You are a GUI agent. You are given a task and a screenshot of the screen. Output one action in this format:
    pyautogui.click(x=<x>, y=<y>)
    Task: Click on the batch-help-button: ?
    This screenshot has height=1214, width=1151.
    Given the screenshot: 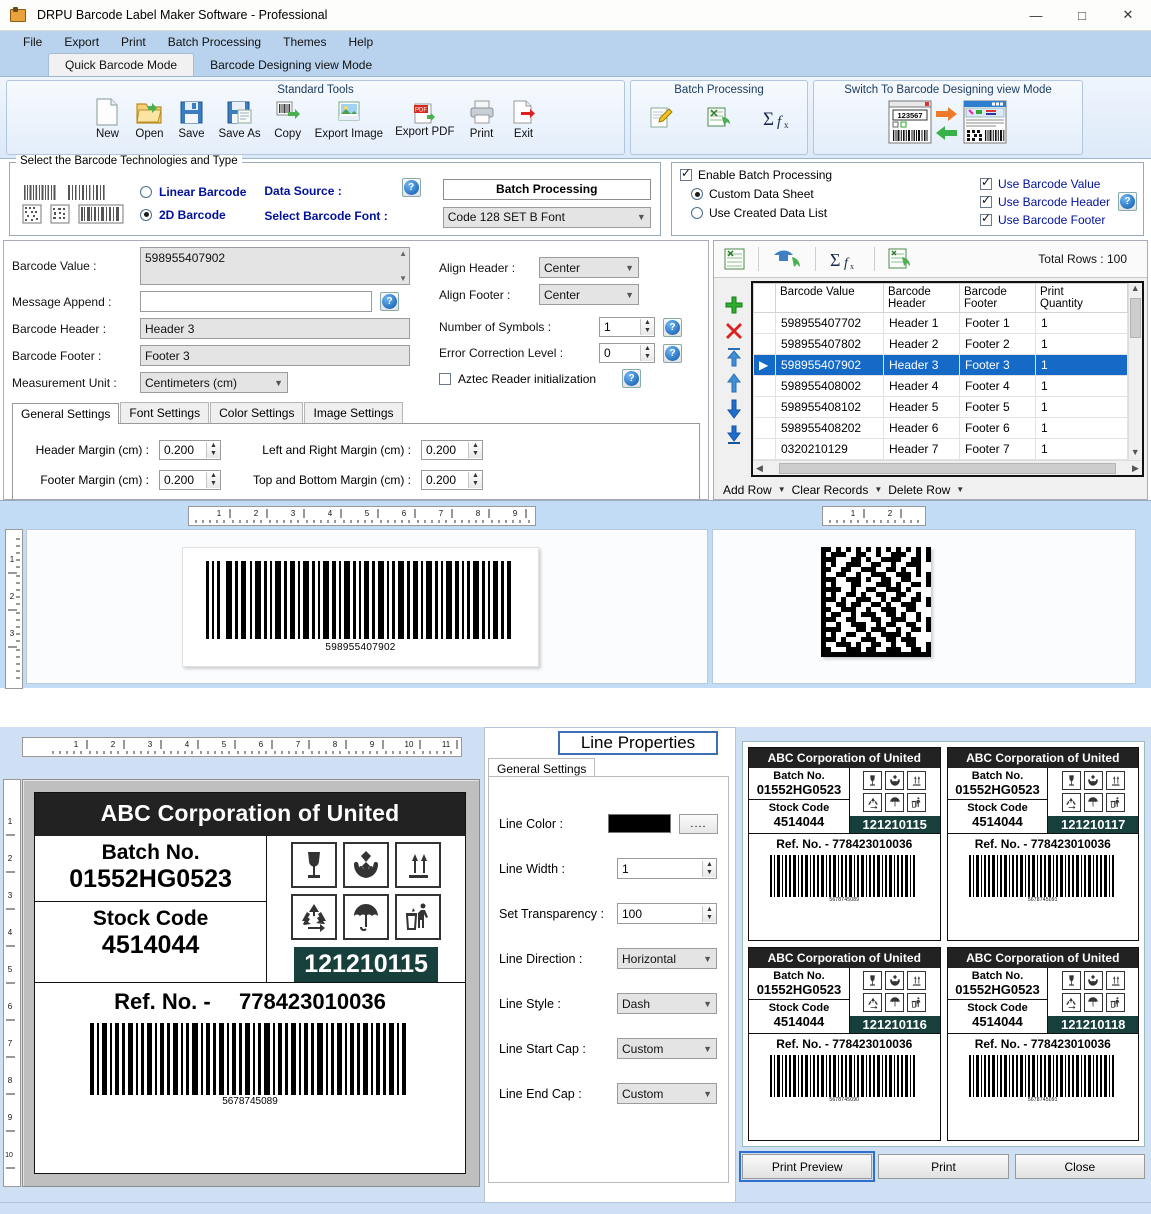 What is the action you would take?
    pyautogui.click(x=1127, y=201)
    